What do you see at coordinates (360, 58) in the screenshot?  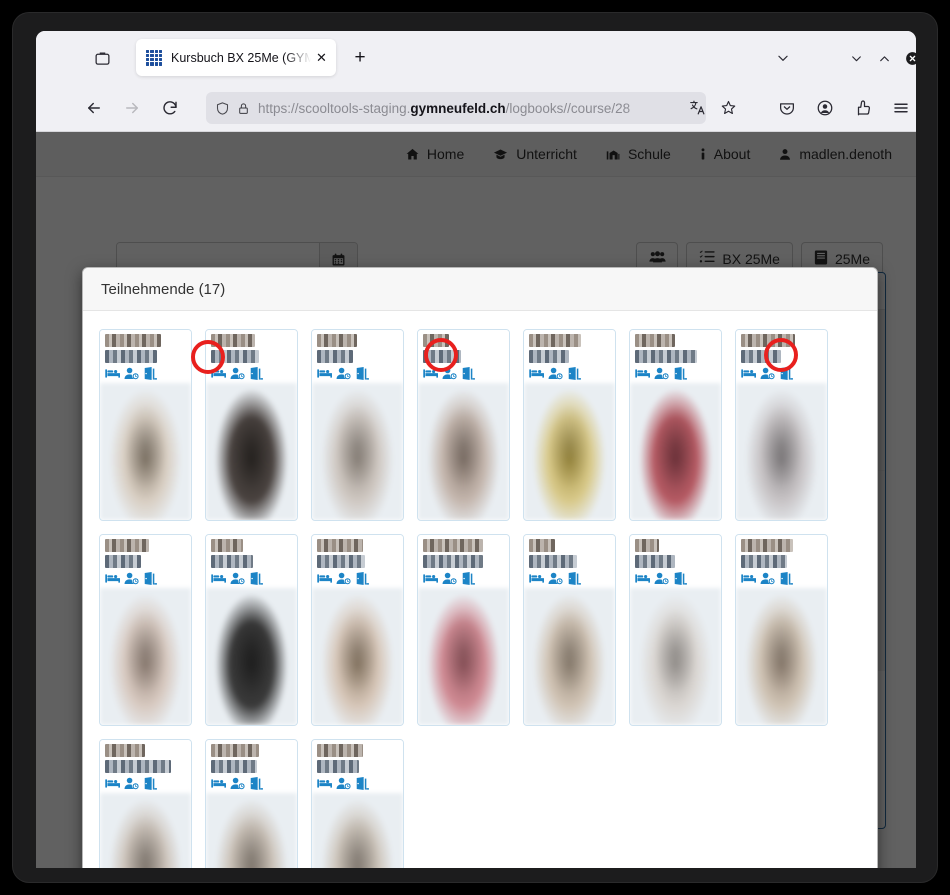 I see `new-tab-button: +` at bounding box center [360, 58].